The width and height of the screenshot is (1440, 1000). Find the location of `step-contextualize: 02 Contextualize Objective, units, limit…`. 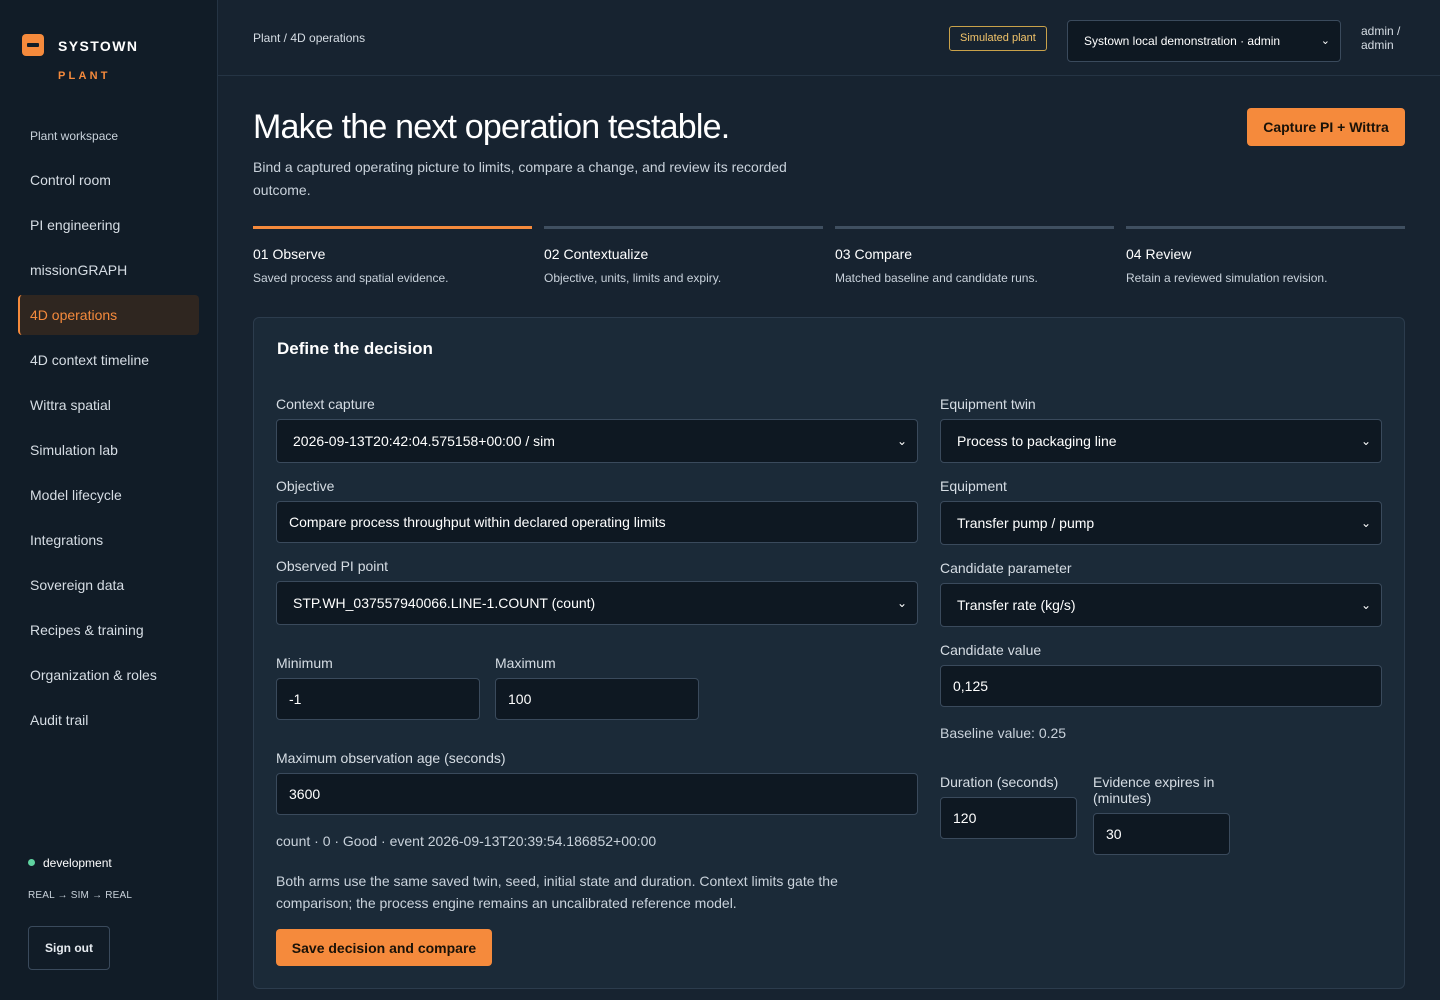

step-contextualize: 02 Contextualize Objective, units, limit… is located at coordinates (683, 255).